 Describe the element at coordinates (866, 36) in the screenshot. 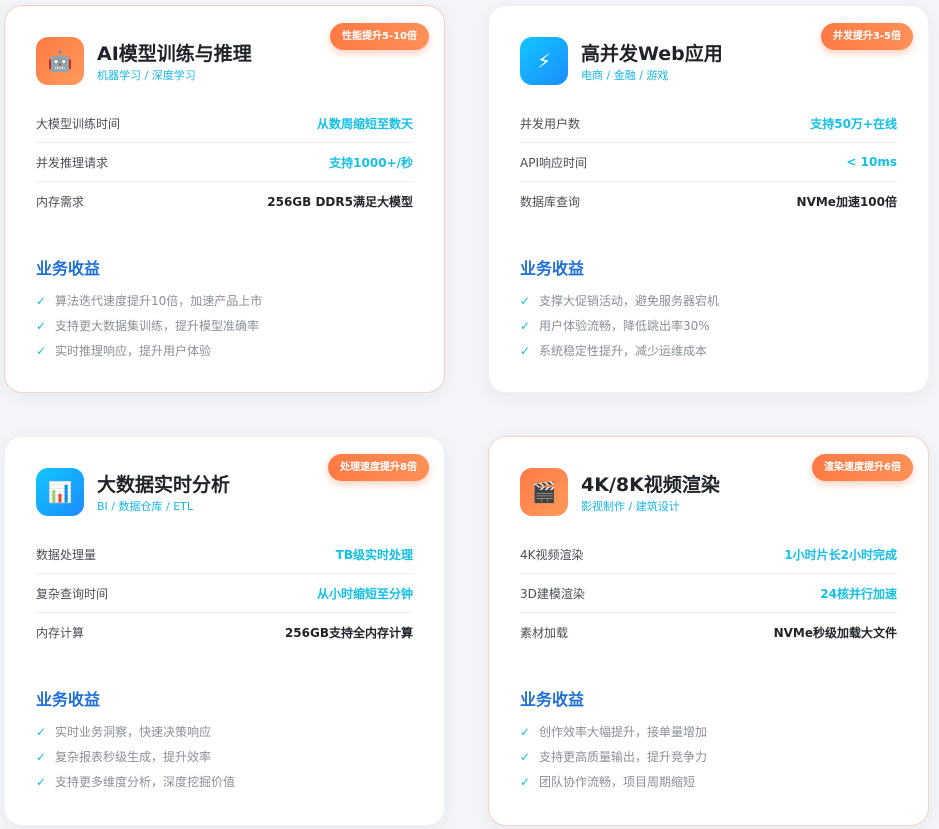

I see `performance-badge: 并发提升3-5倍` at that location.